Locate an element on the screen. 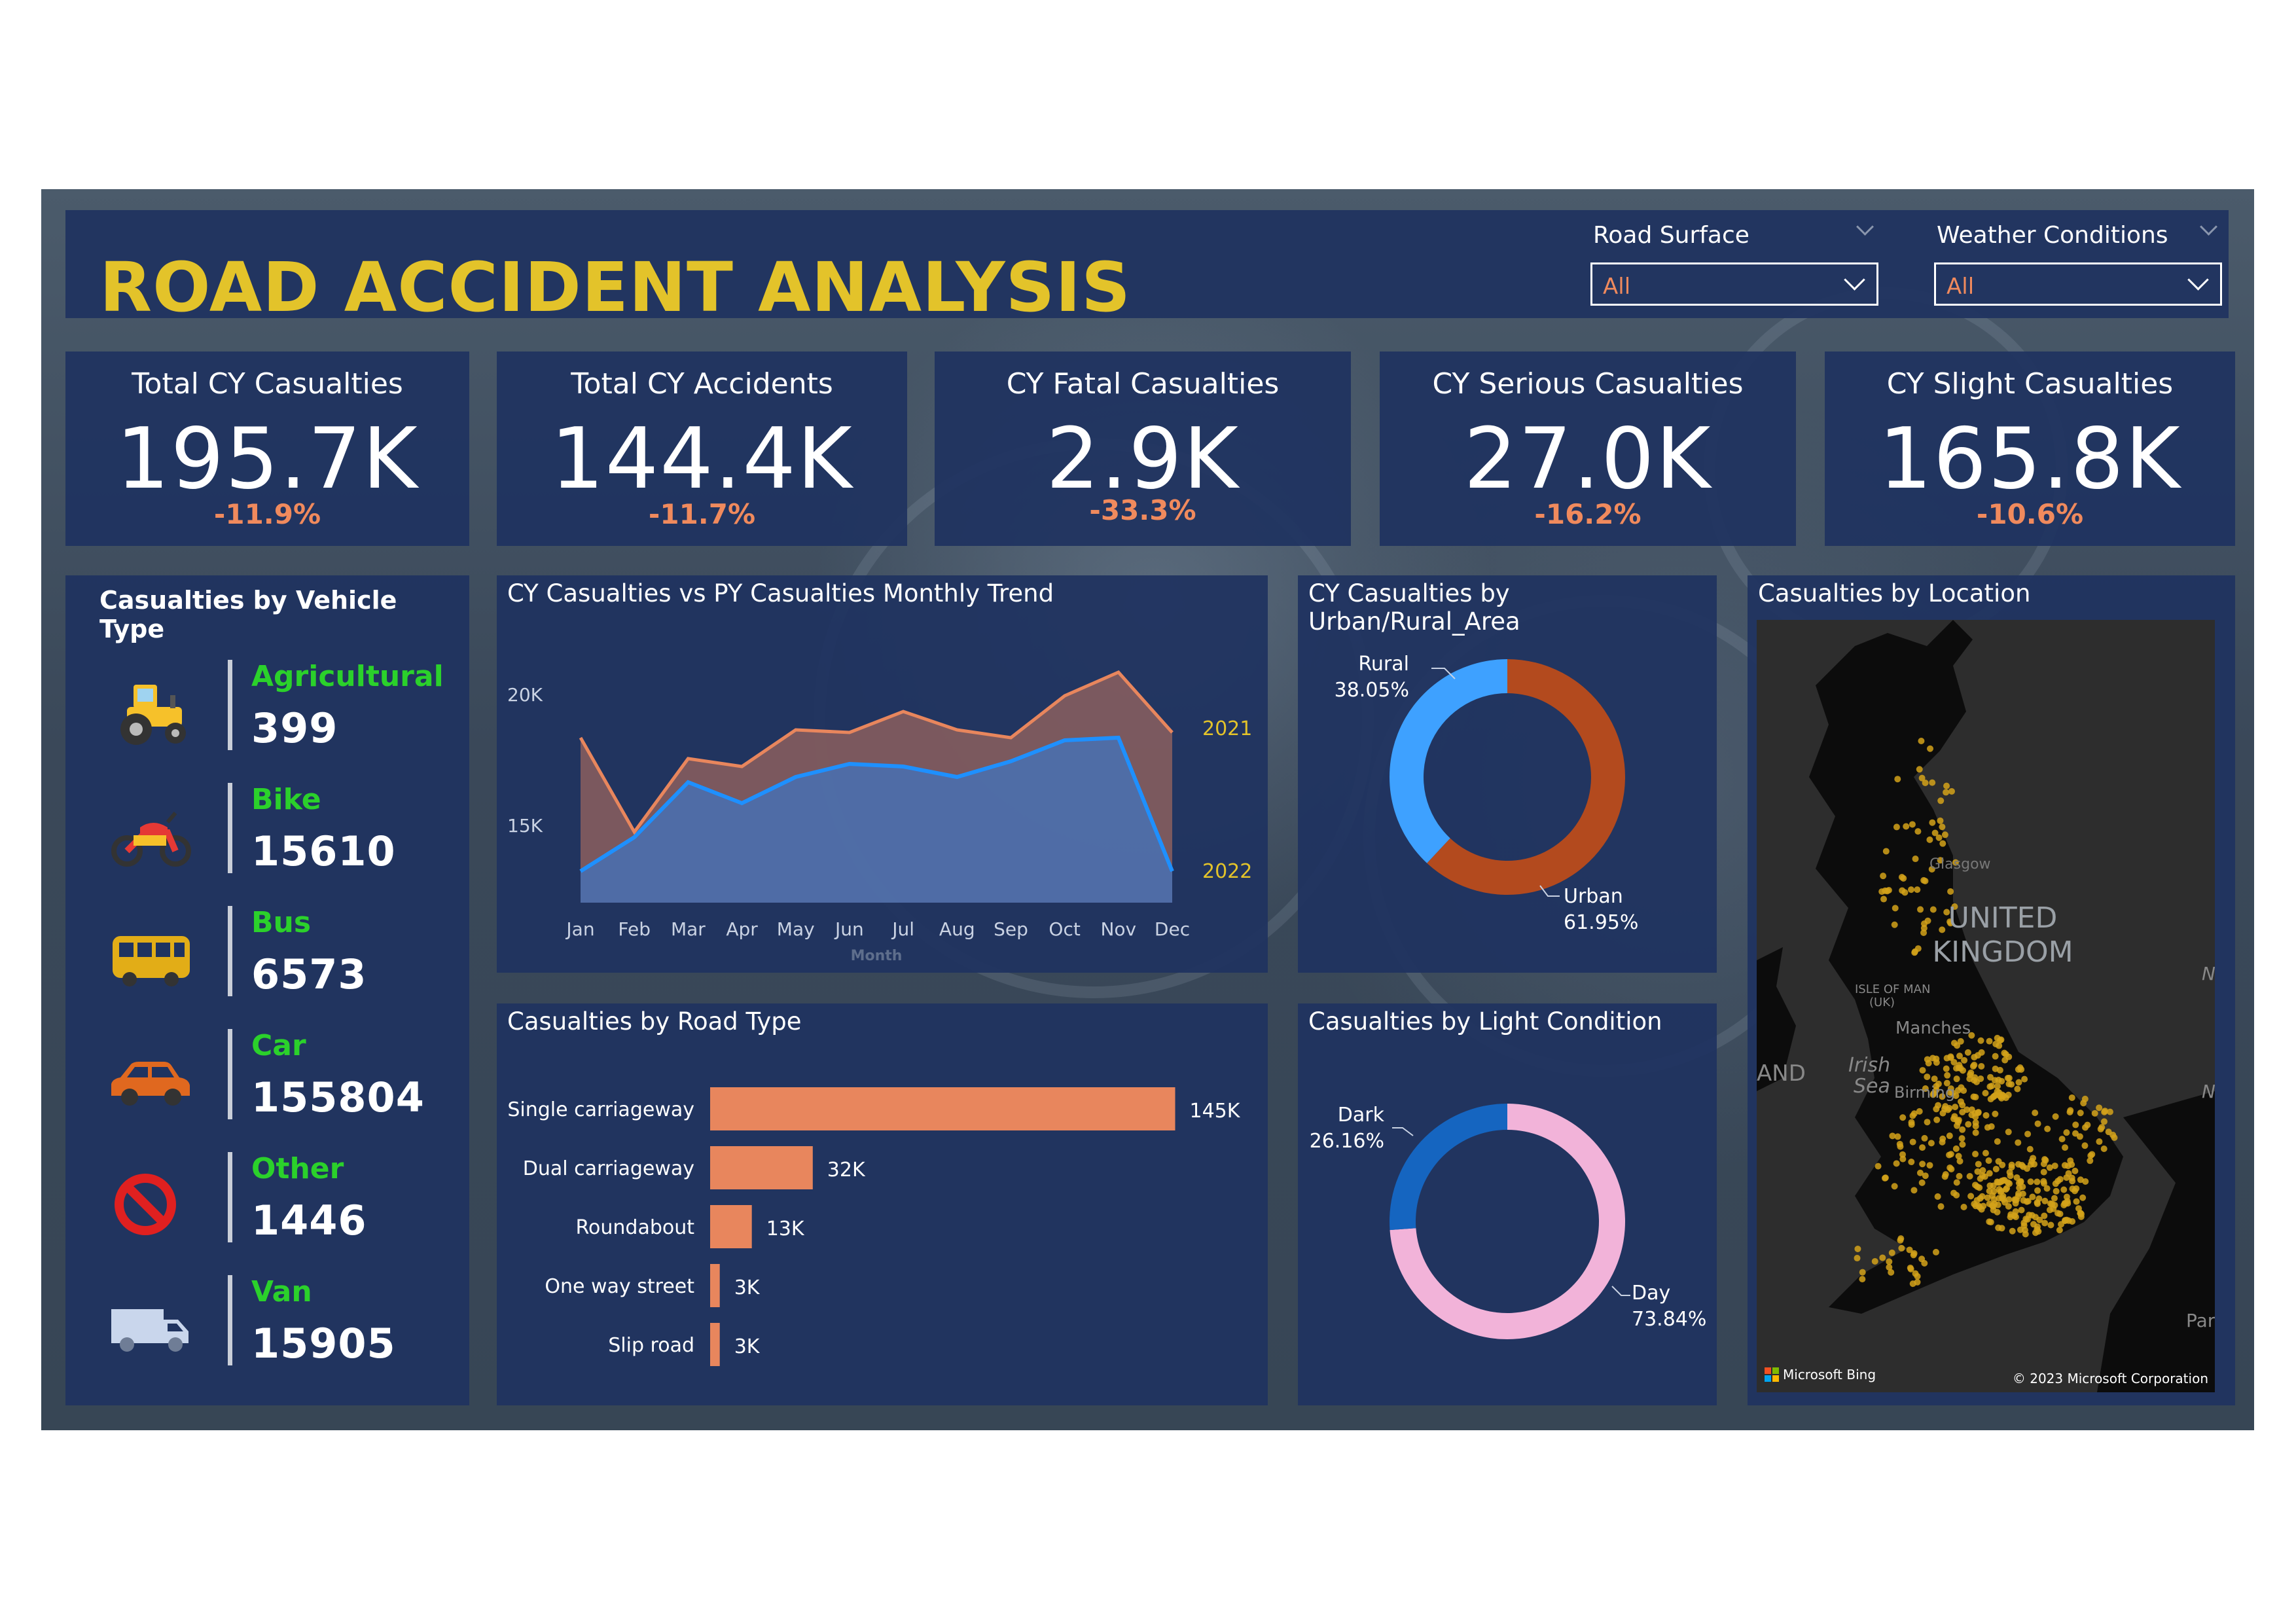  x-tick-label: Apr is located at coordinates (742, 929).